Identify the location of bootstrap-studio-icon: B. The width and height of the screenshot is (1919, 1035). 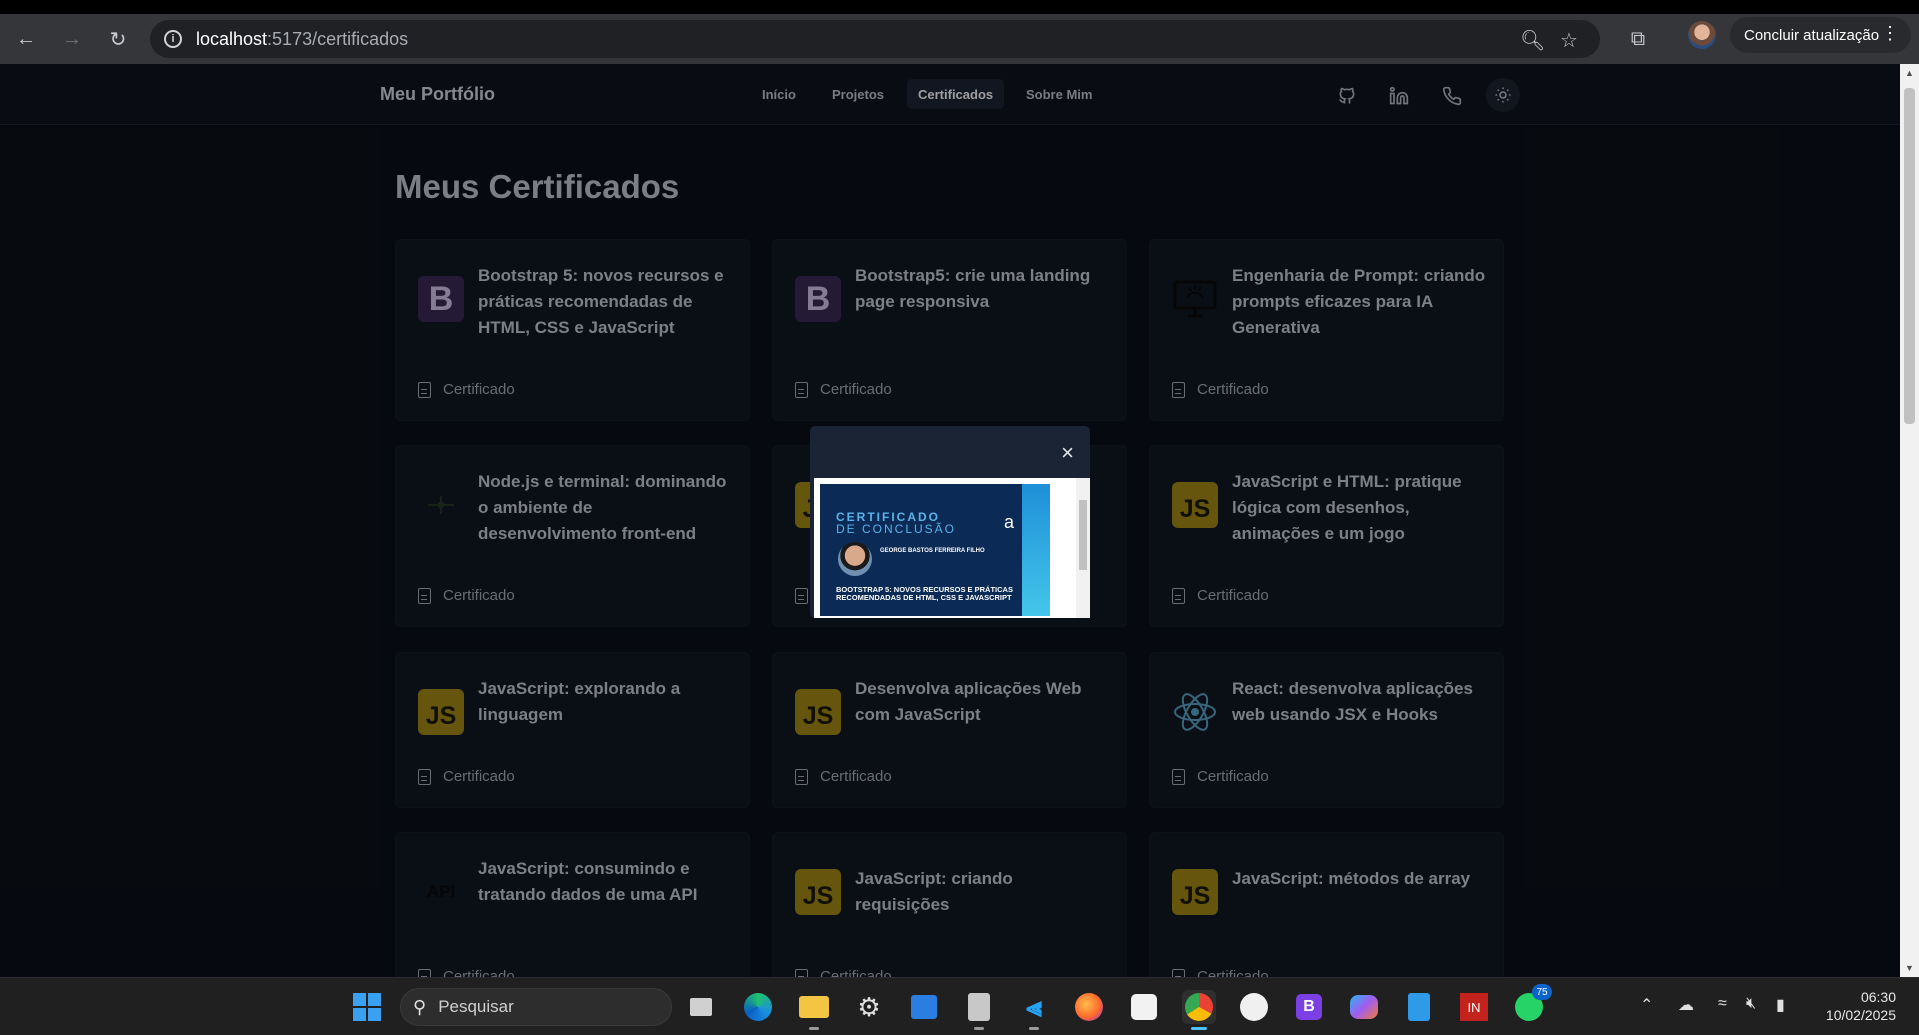
(1309, 1007).